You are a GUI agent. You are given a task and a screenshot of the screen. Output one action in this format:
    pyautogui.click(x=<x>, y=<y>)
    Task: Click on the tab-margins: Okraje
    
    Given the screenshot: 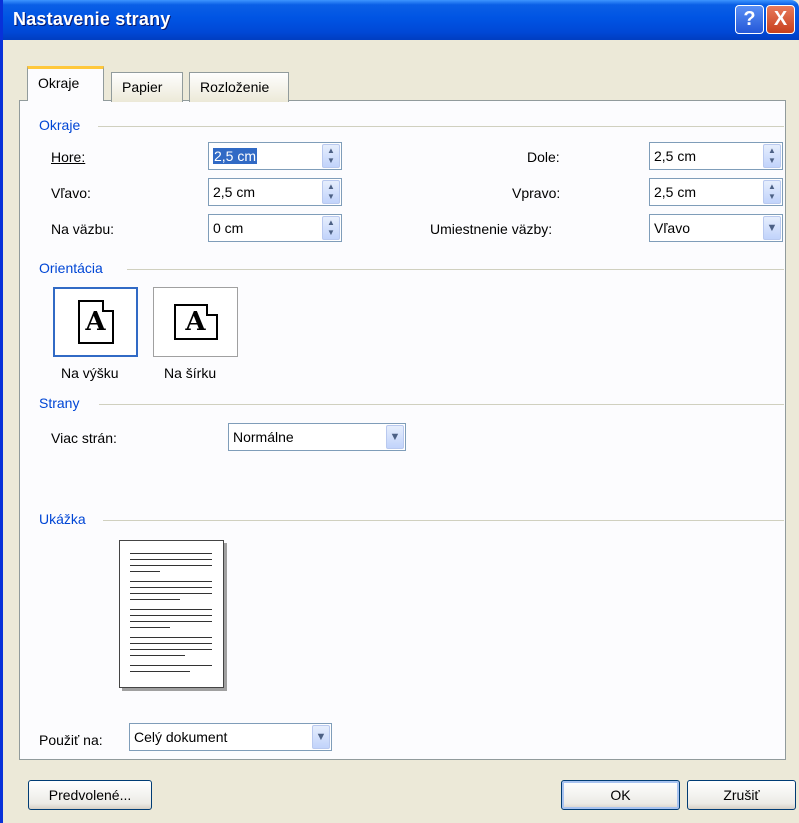 What is the action you would take?
    pyautogui.click(x=65, y=83)
    